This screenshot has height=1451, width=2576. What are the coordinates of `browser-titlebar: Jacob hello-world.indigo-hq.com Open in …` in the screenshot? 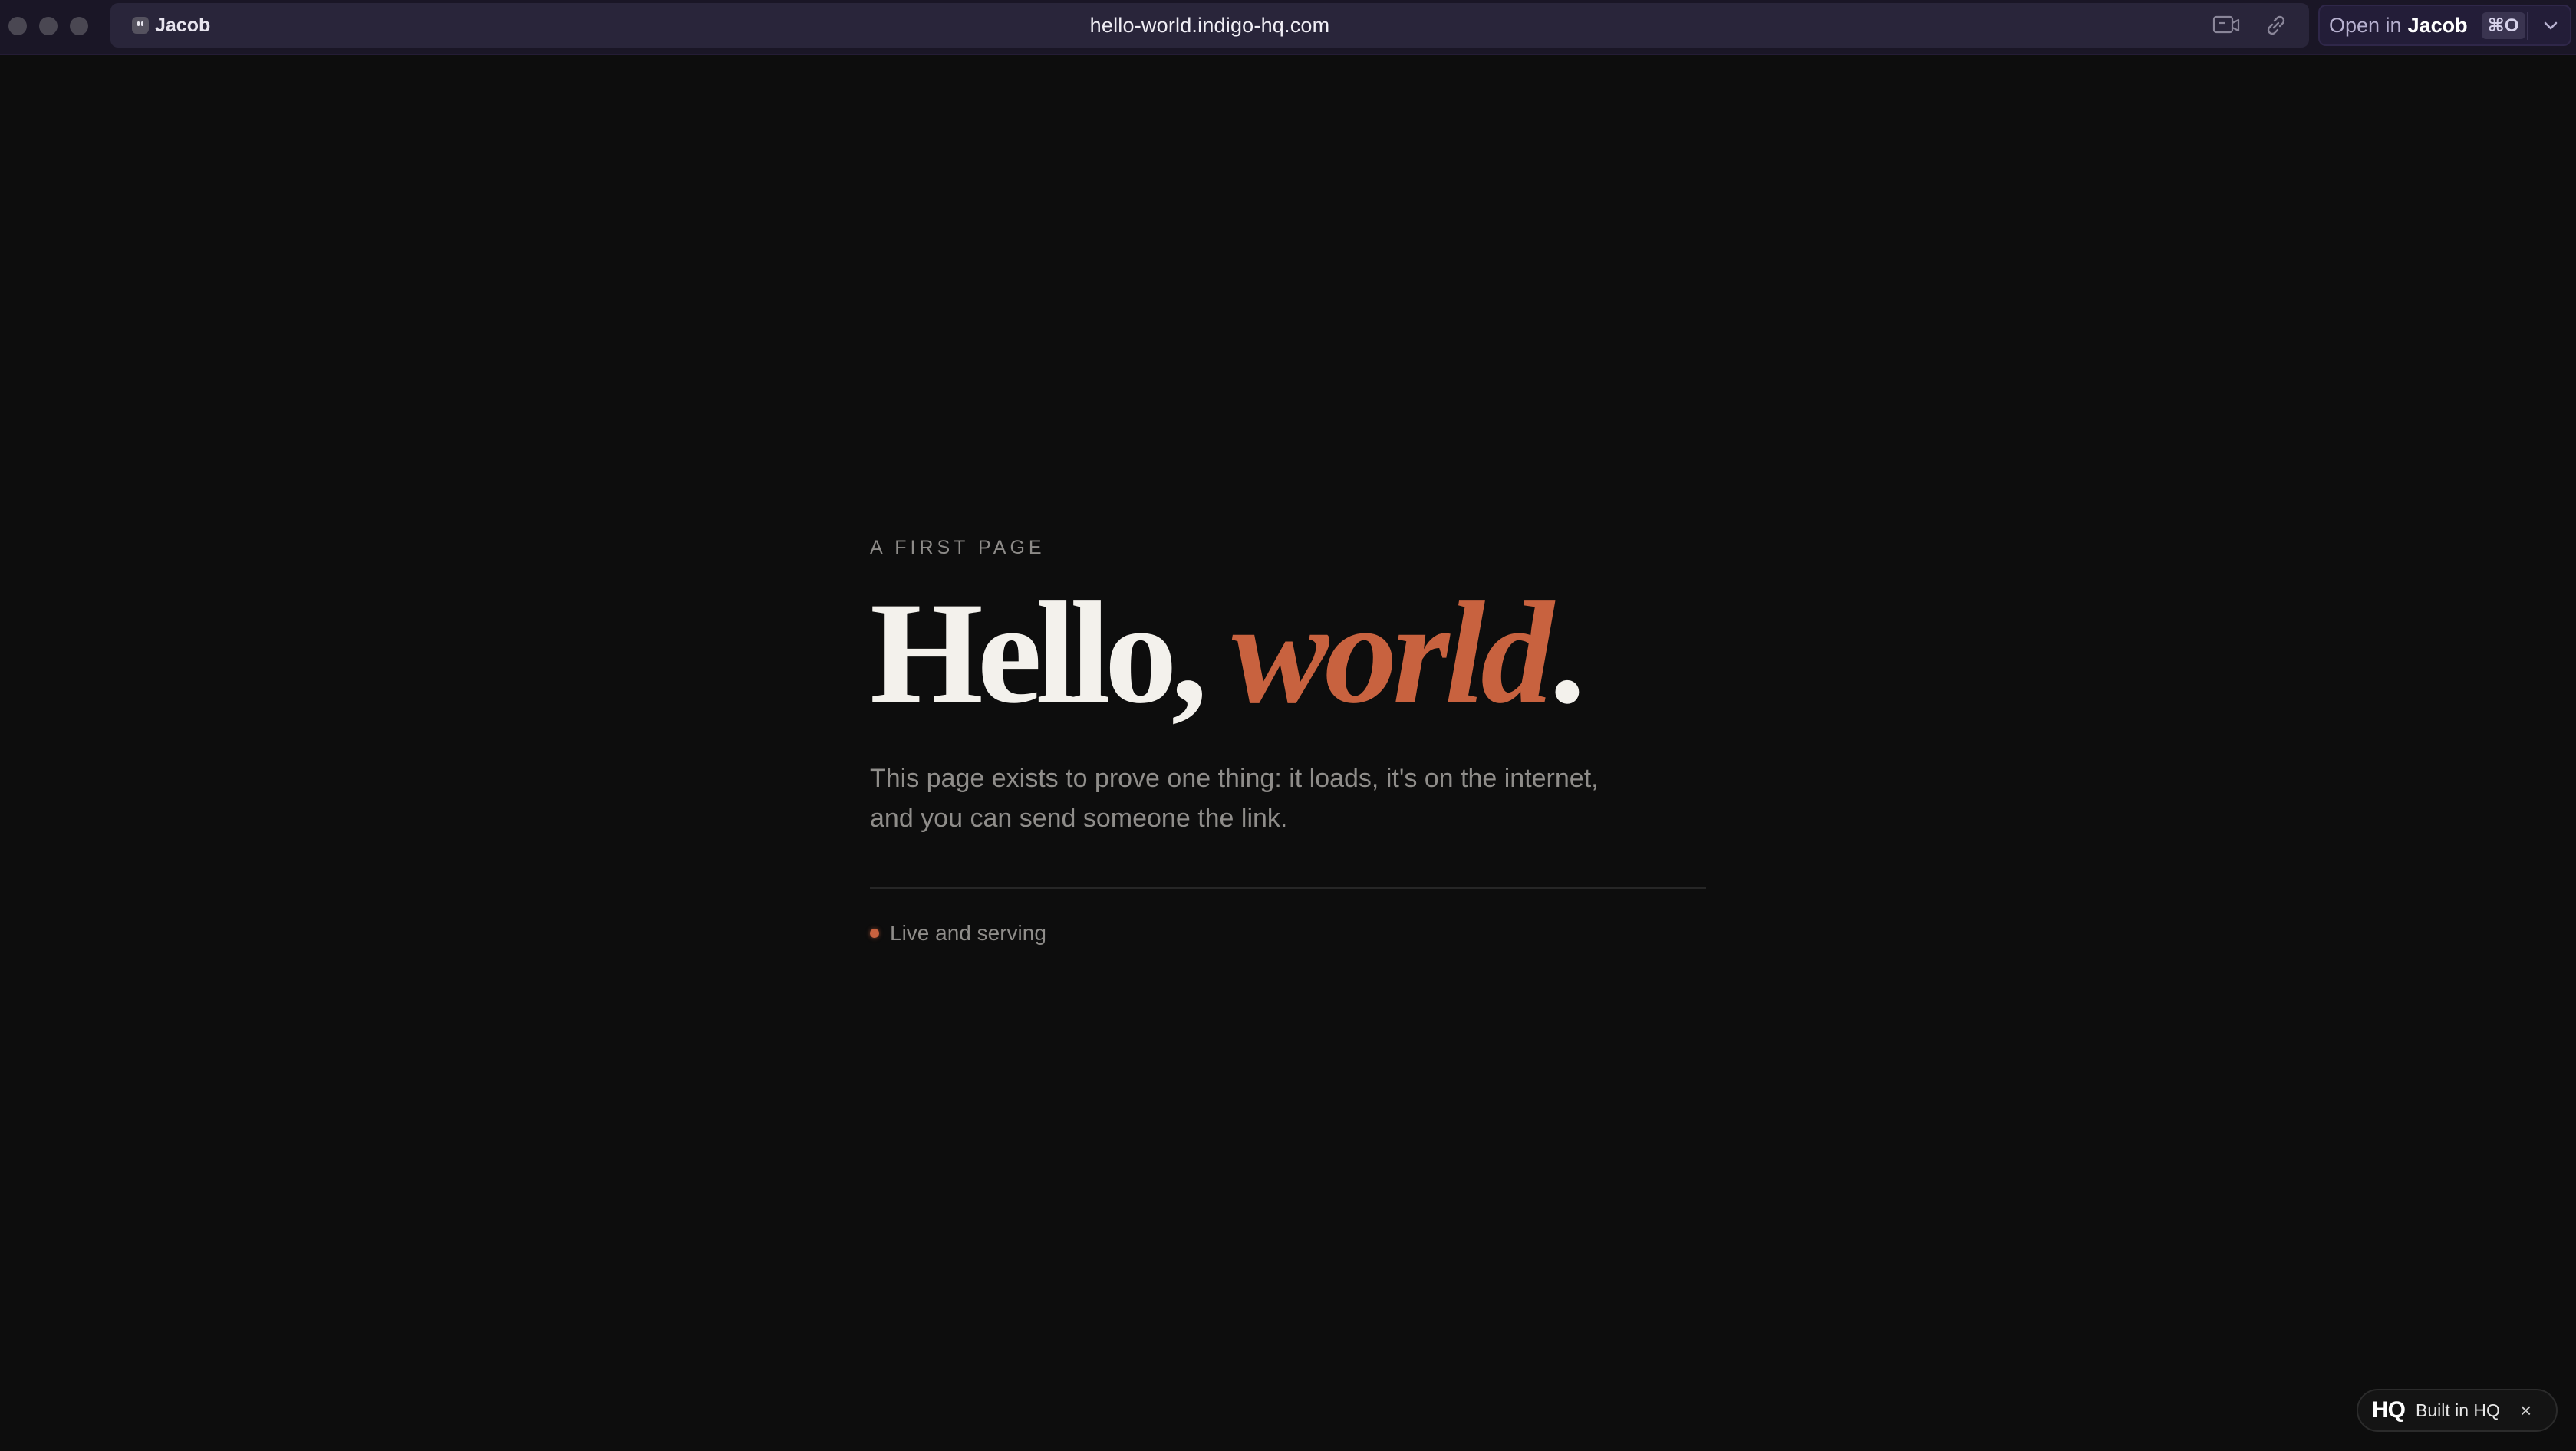 It's located at (1288, 27).